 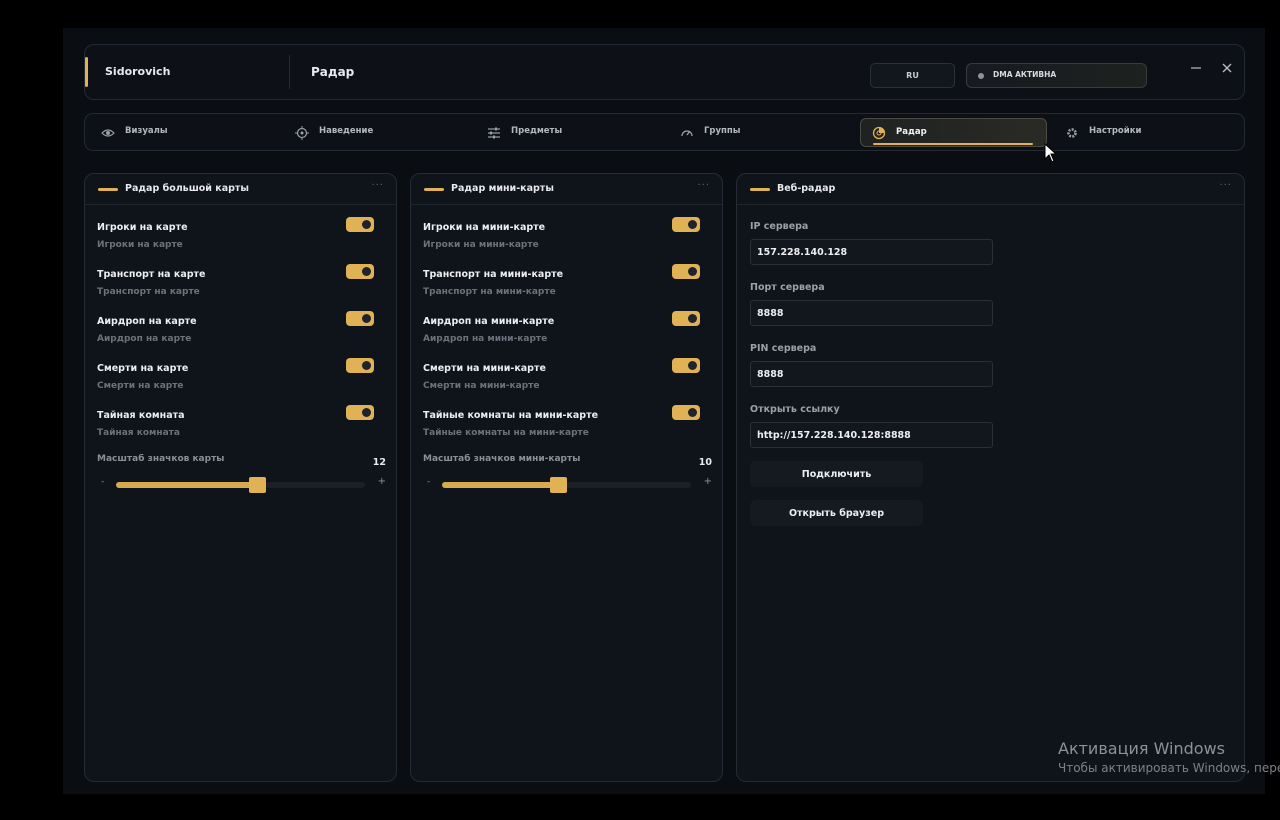 What do you see at coordinates (489, 321) in the screenshot?
I see `option-label: Аирдроп на мини-карте` at bounding box center [489, 321].